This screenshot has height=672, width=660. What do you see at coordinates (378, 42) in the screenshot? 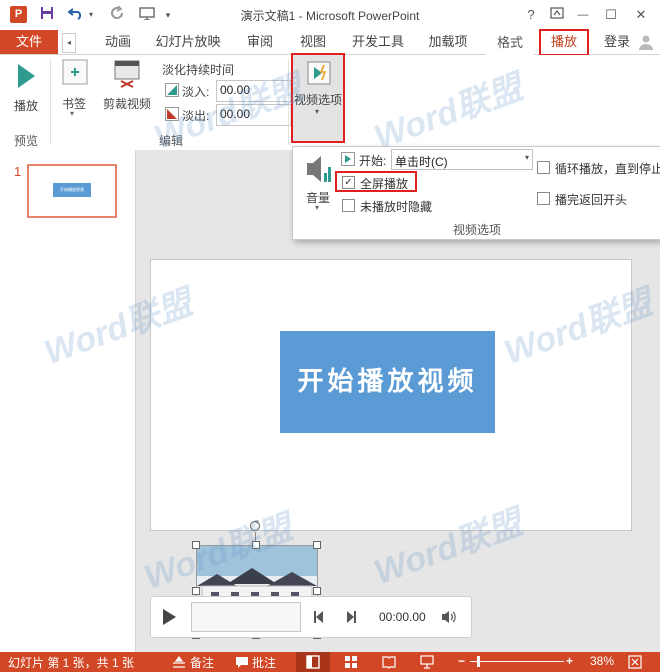
I see `tab-developer: 开发工具` at bounding box center [378, 42].